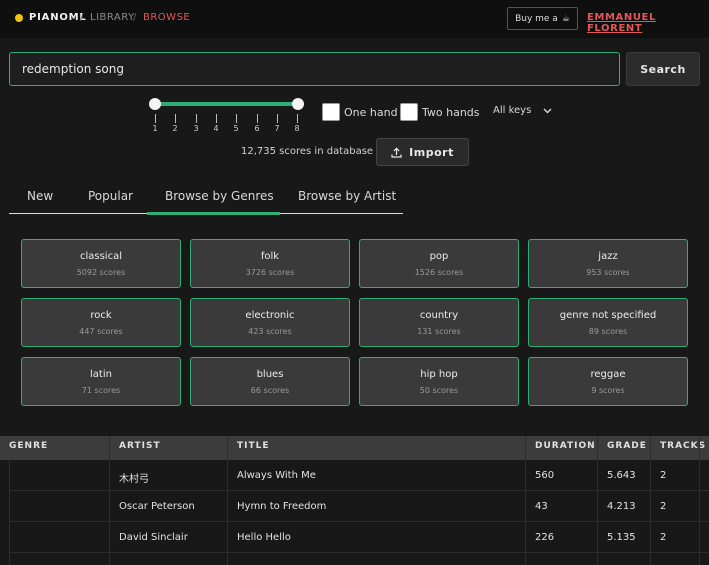 This screenshot has width=709, height=565. What do you see at coordinates (439, 390) in the screenshot?
I see `genre-count: 50 scores` at bounding box center [439, 390].